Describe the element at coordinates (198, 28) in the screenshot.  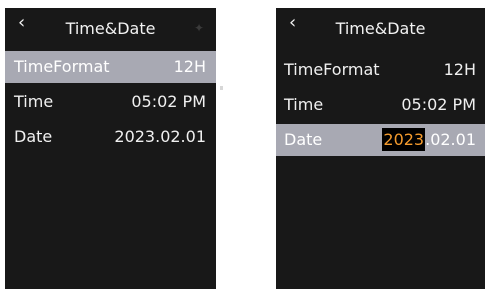
I see `status-icon: ✦` at that location.